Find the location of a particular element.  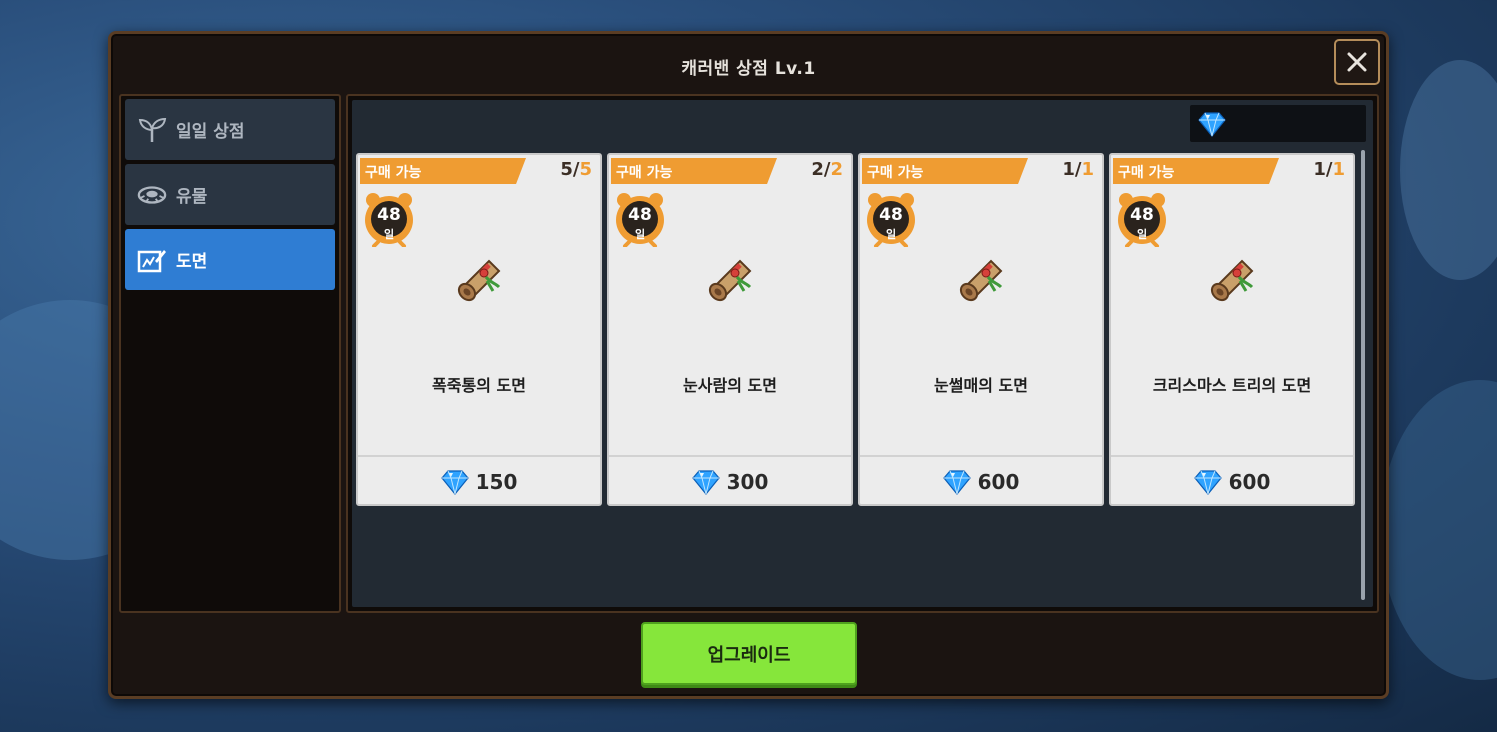

close-button is located at coordinates (1357, 62).